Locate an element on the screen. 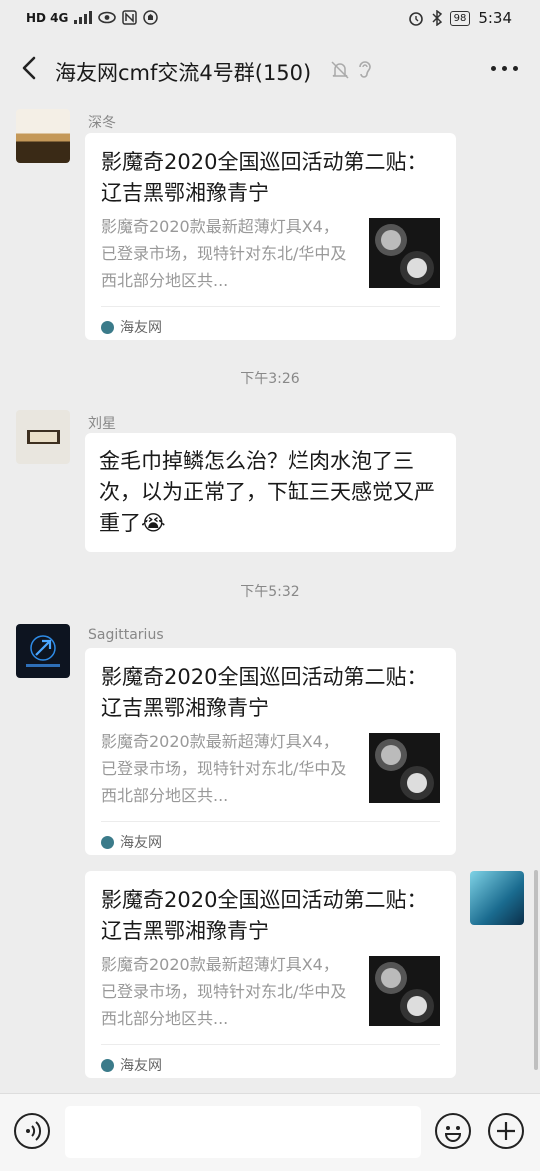 The height and width of the screenshot is (1171, 540). status-bar: HD 4G 98 5:34 is located at coordinates (270, 19).